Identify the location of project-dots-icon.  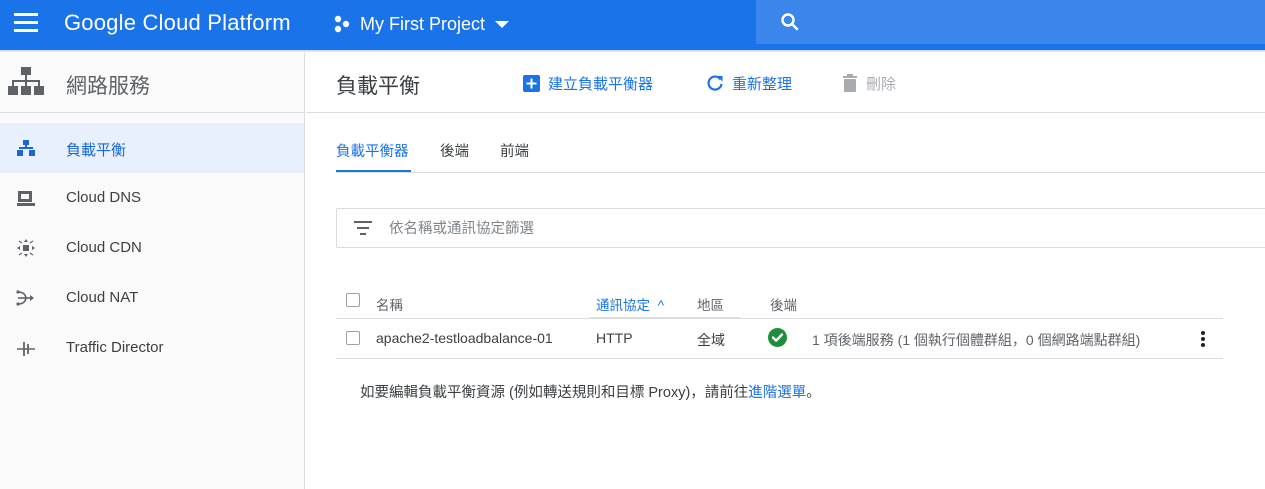
(342, 24).